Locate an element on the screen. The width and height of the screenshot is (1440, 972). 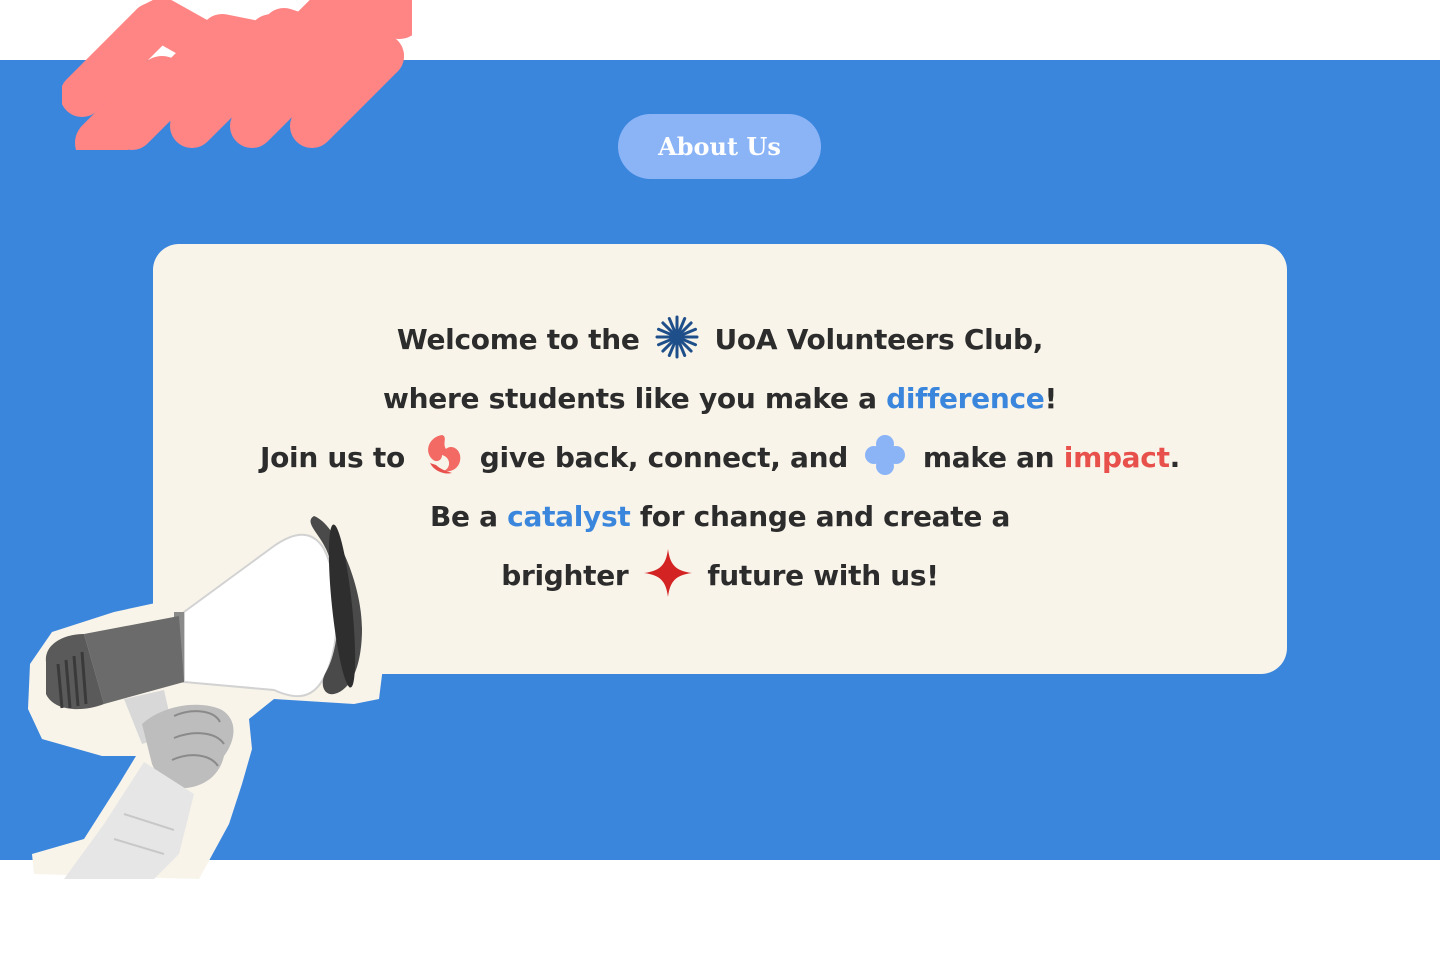
make-an-text: make an is located at coordinates (988, 457).